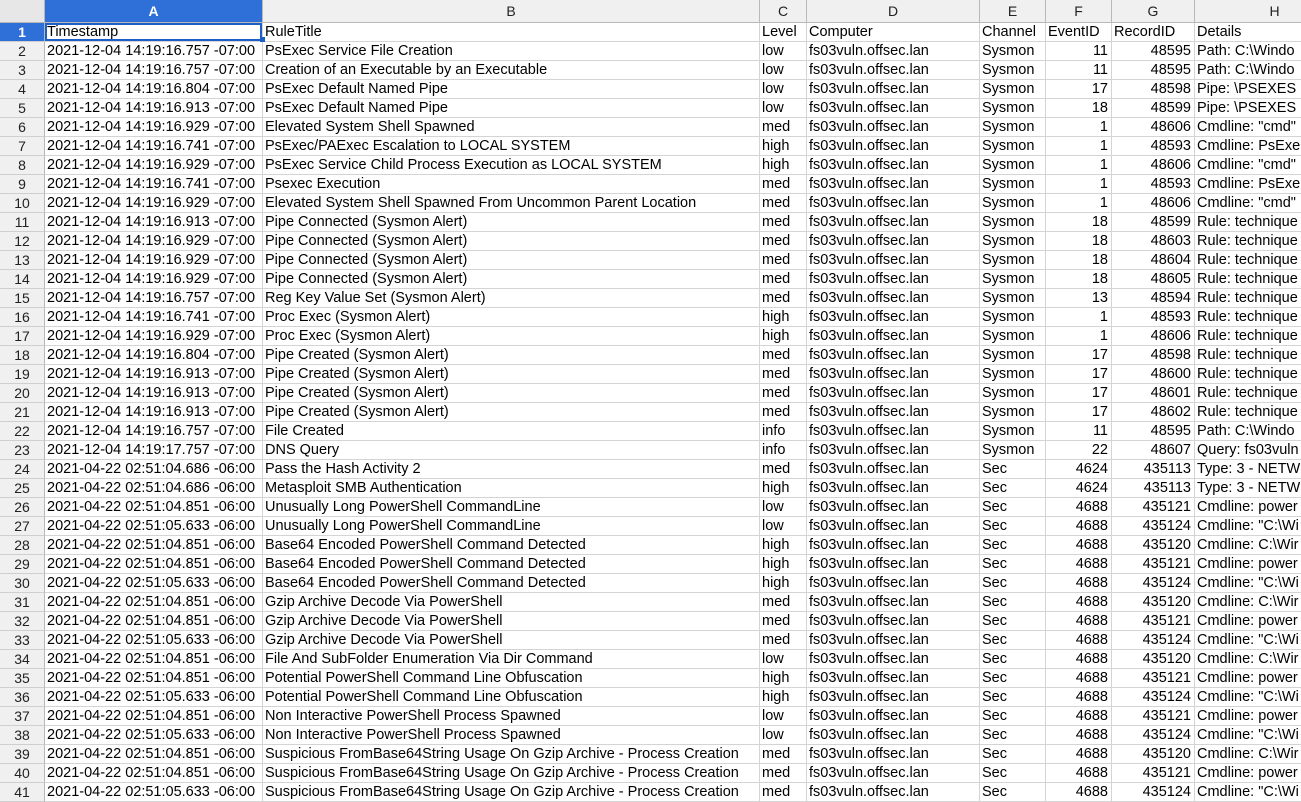  What do you see at coordinates (1248, 602) in the screenshot?
I see `table-cell: Cmdline: C:\Wir` at bounding box center [1248, 602].